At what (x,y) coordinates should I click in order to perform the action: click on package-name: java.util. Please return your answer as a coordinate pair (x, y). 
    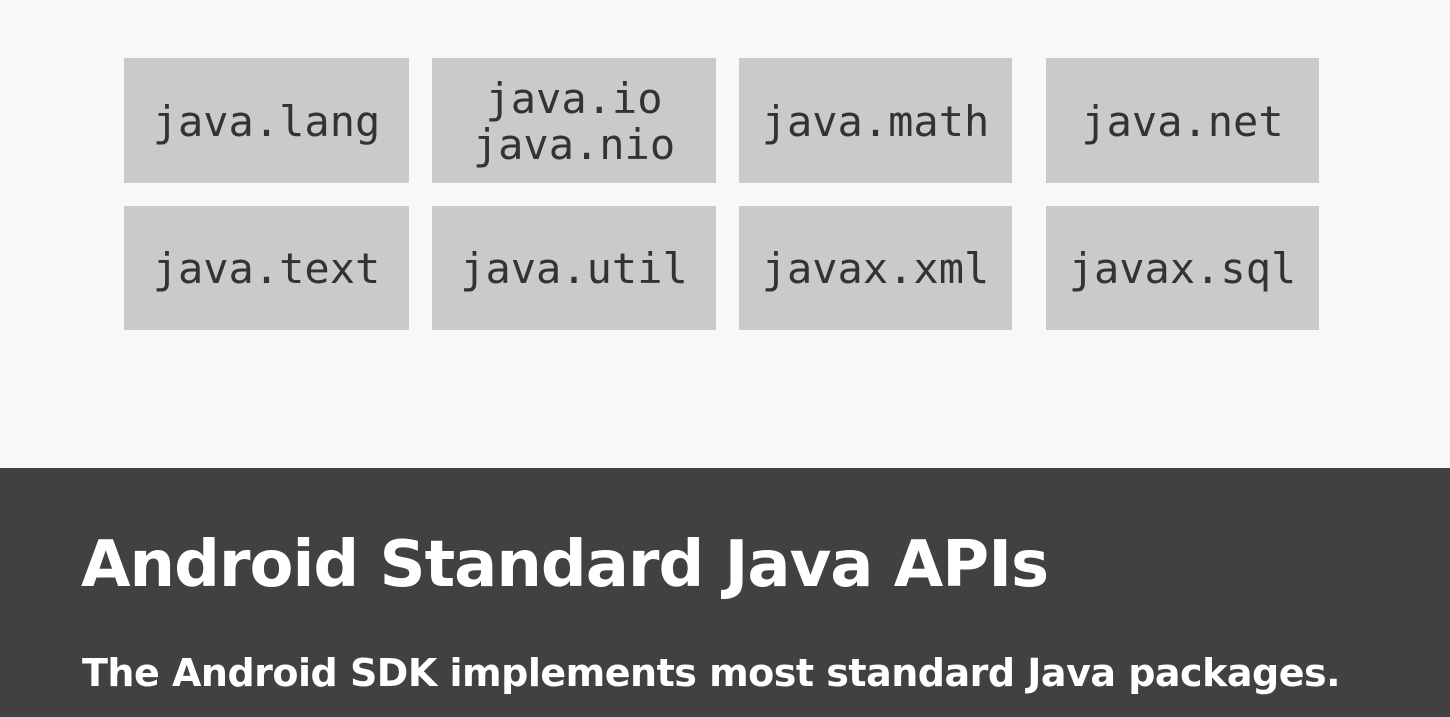
    Looking at the image, I should click on (574, 268).